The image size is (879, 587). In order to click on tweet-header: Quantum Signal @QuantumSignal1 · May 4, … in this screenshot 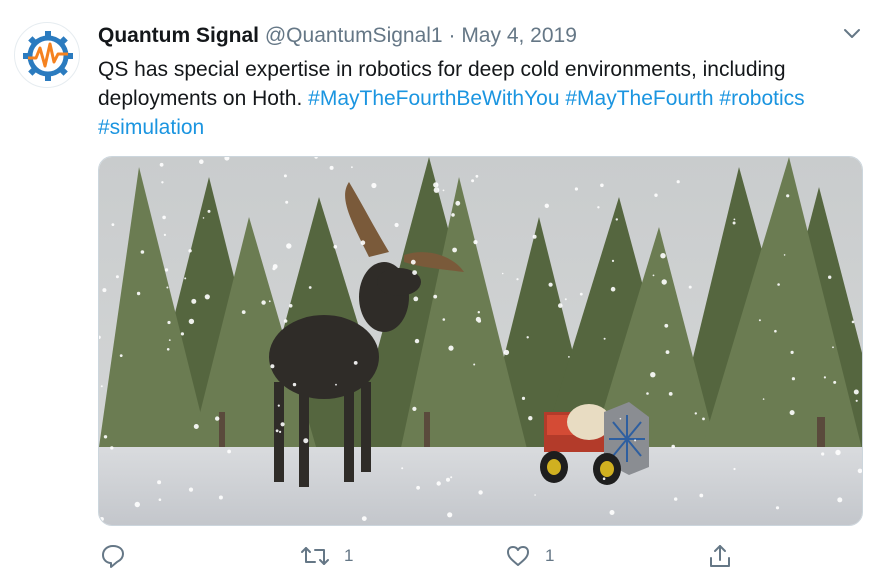, I will do `click(337, 36)`.